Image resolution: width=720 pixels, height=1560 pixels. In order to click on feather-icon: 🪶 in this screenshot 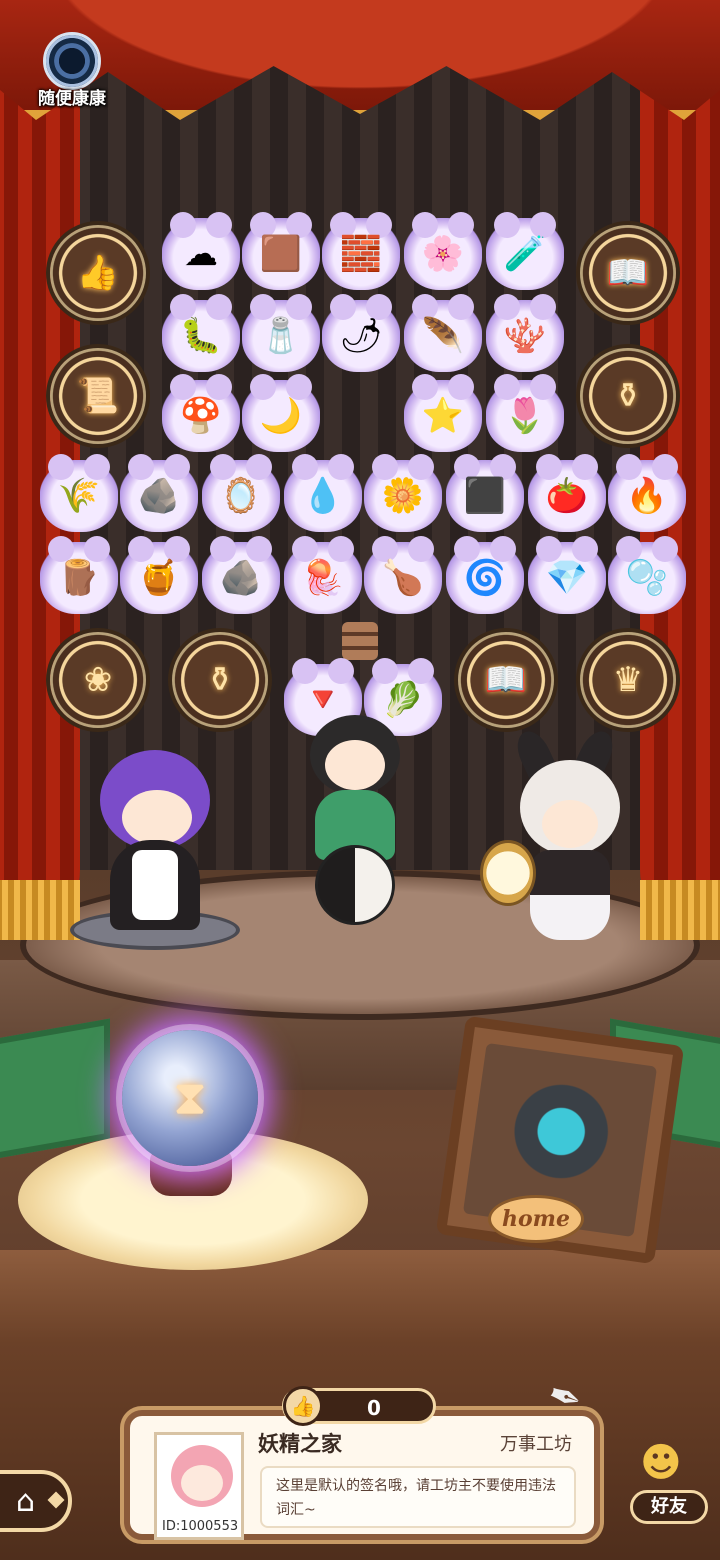, I will do `click(443, 336)`.